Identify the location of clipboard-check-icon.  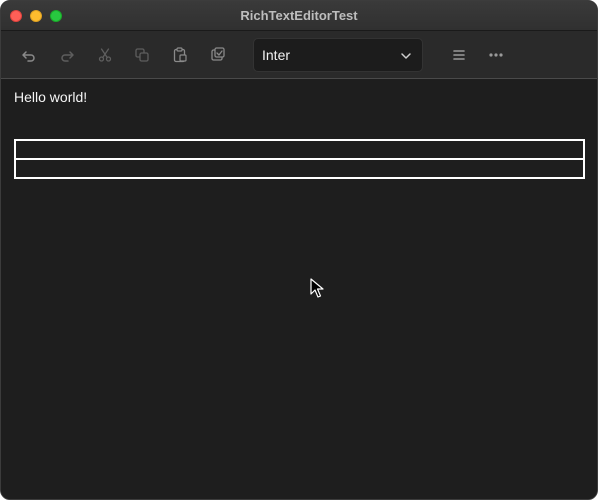
(218, 54).